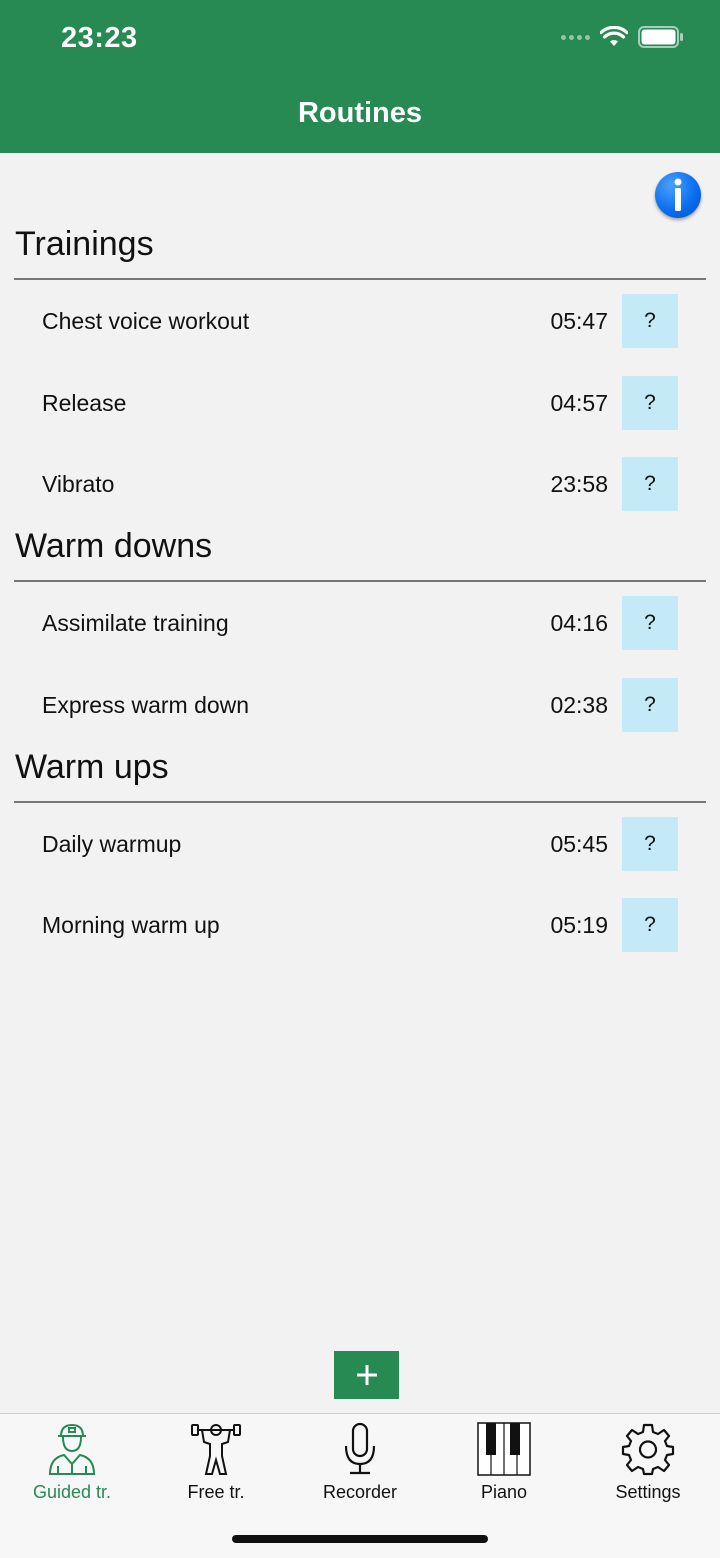 The image size is (720, 1558). I want to click on routine-name: Express warm down, so click(146, 705).